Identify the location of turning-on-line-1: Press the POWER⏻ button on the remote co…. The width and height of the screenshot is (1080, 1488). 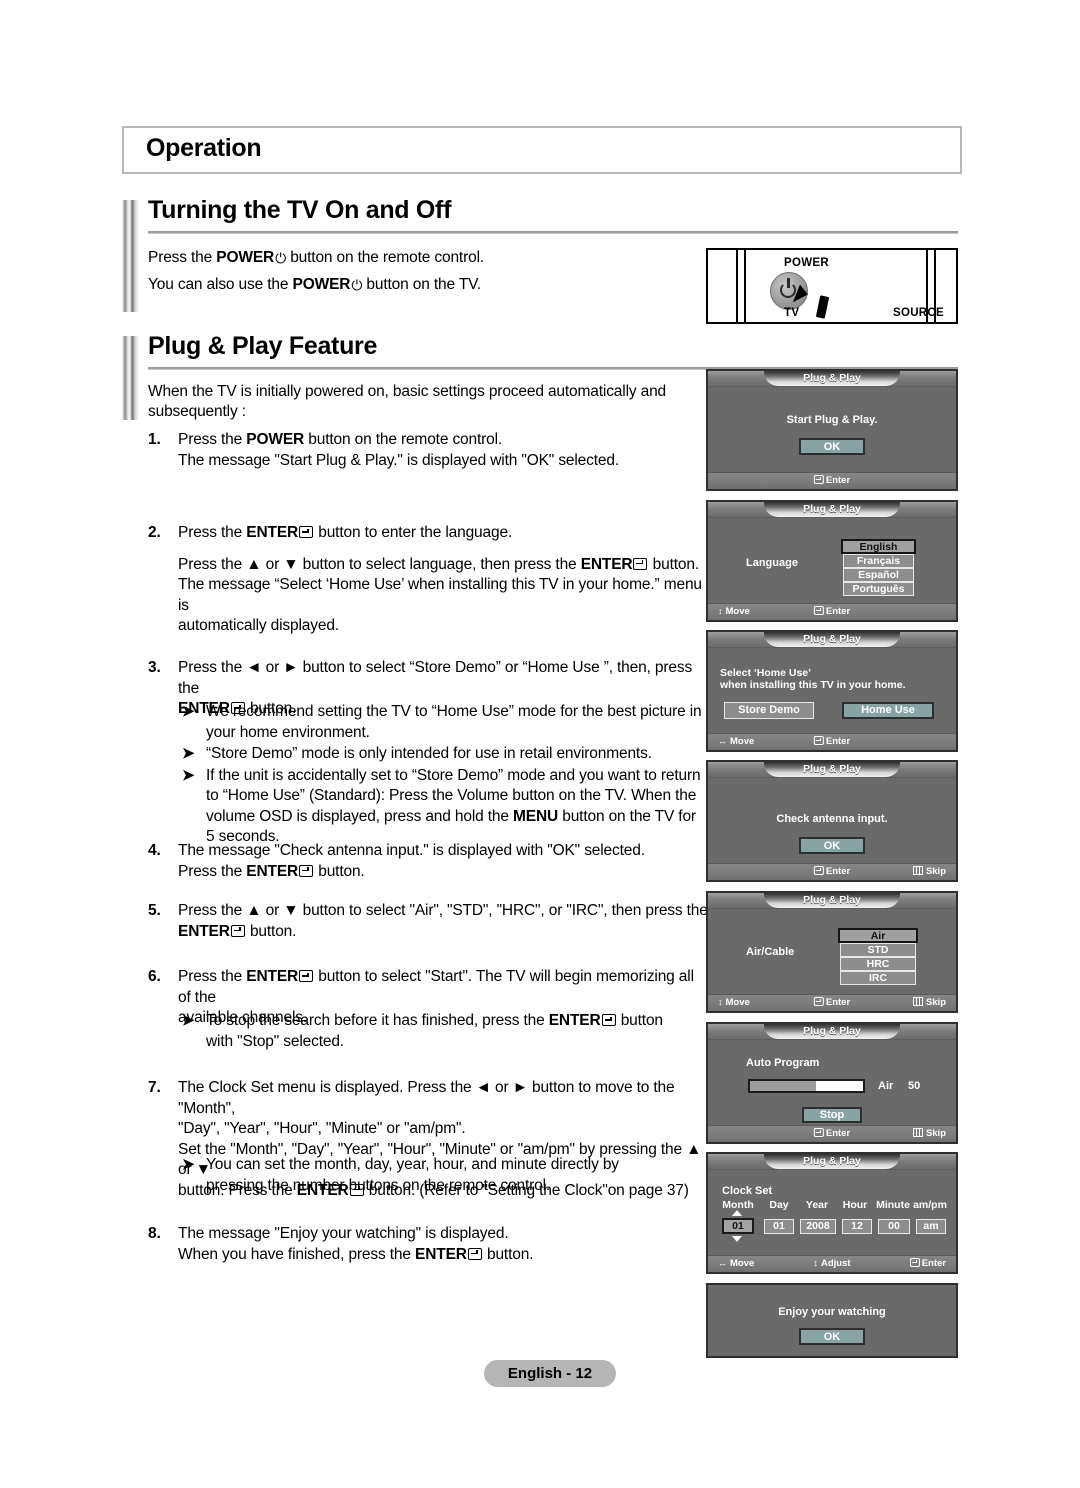
(316, 258).